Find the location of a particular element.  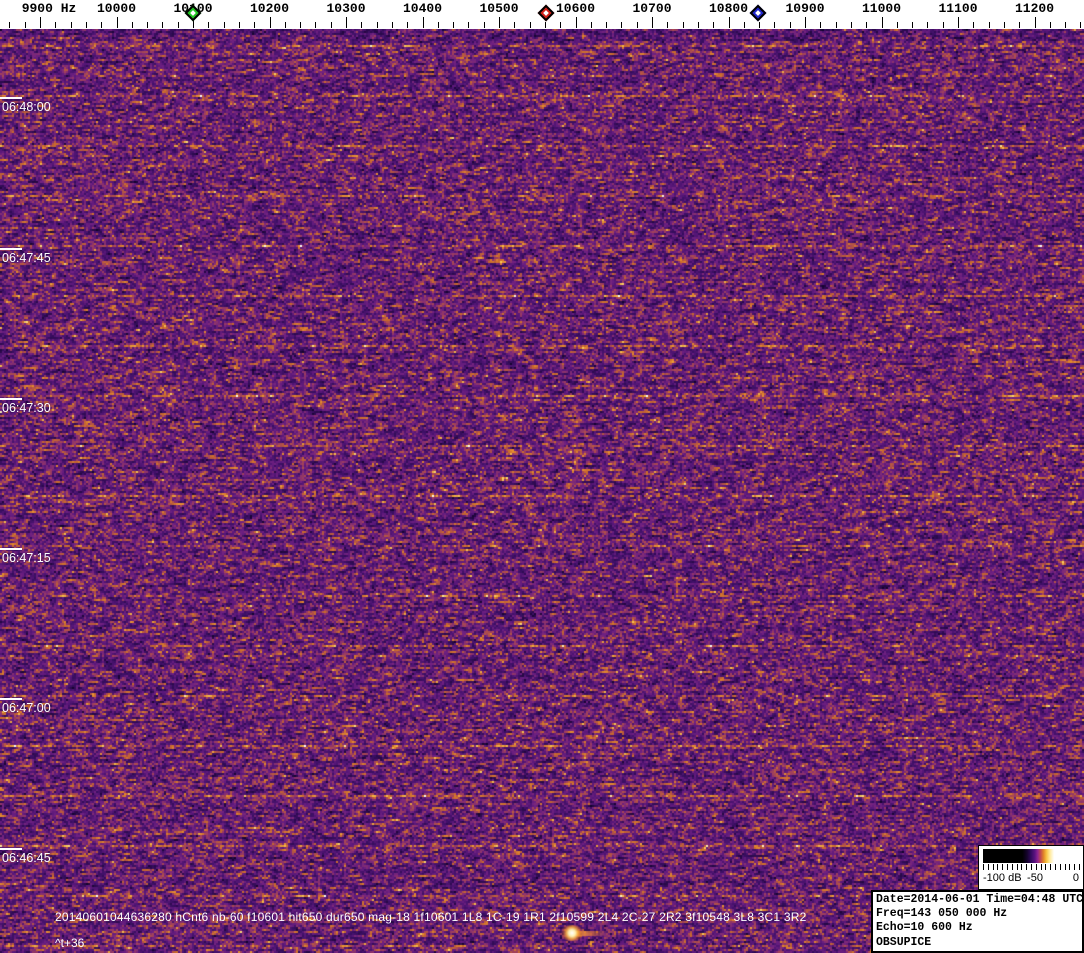

freq-tick-label: 10400 is located at coordinates (422, 8).